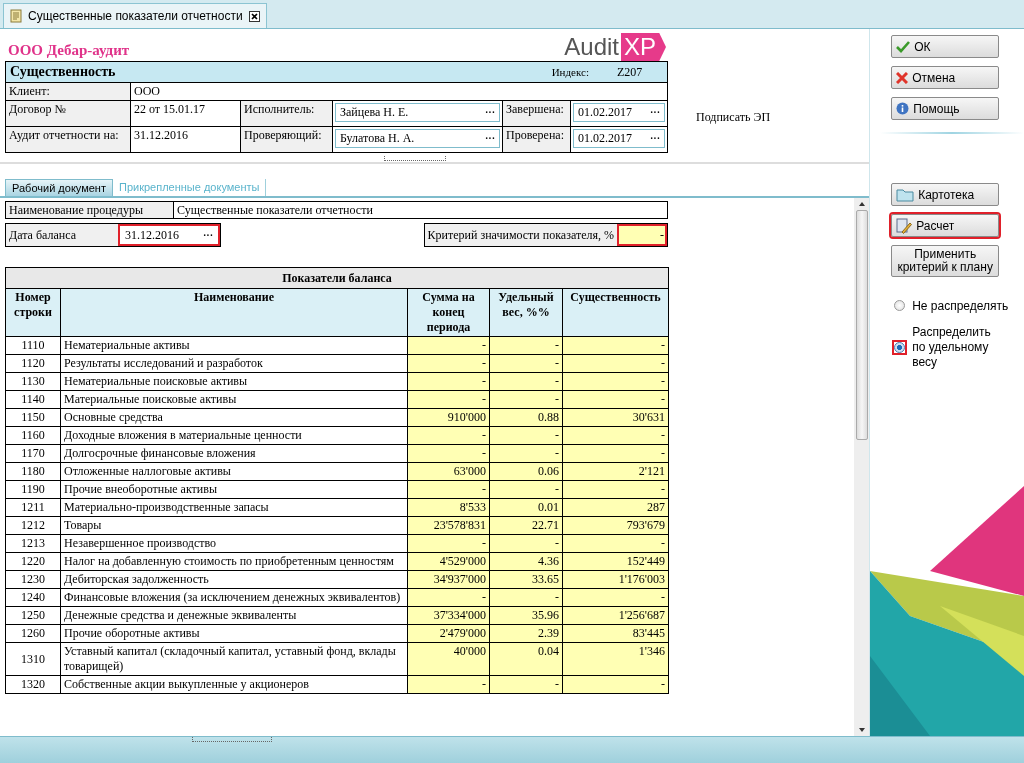 This screenshot has height=763, width=1024. I want to click on table-cell: Денежные средства и денежные эквиваленты, so click(234, 615).